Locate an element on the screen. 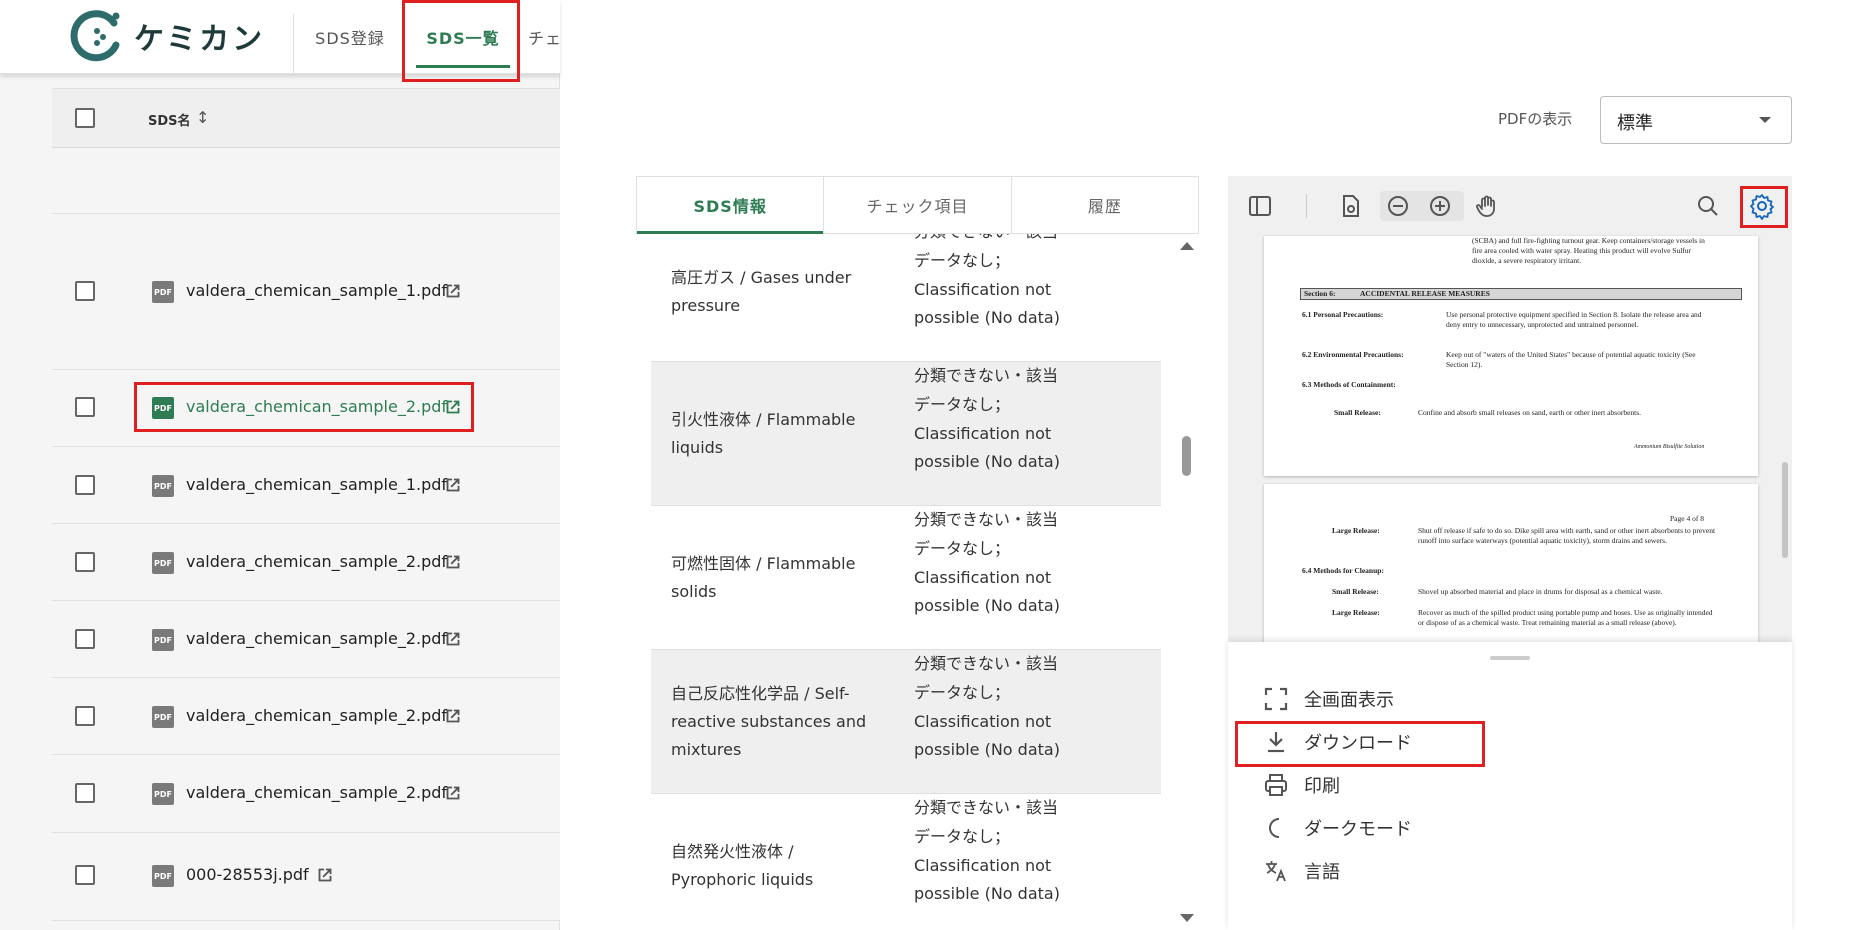 This screenshot has height=930, width=1857. moon-icon is located at coordinates (1274, 828).